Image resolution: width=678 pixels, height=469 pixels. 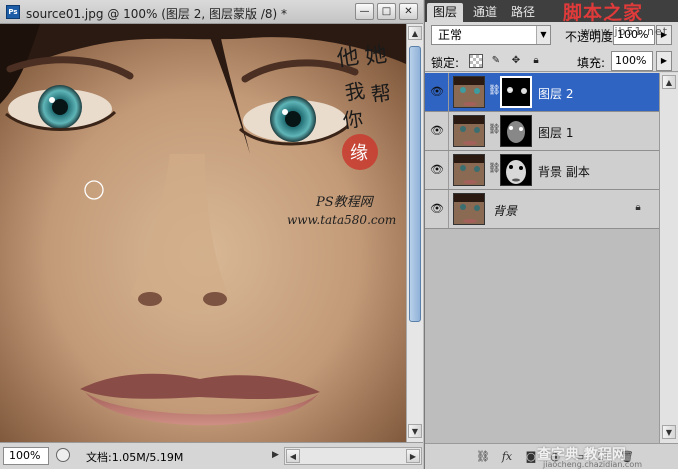 I want to click on layer-row-background-copy: 👁︎ ⛓ 背景 副本, so click(x=542, y=170).